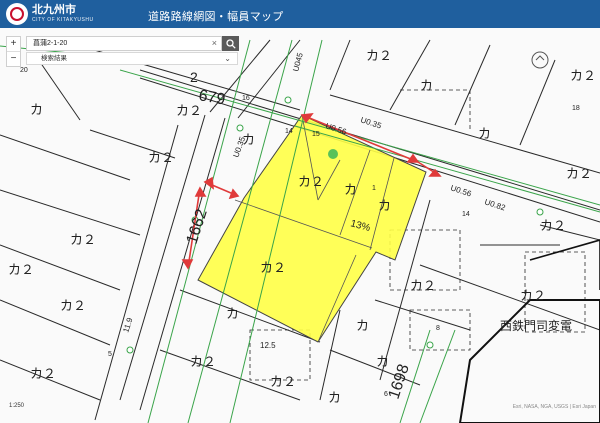  I want to click on plan-label: U0.35, so click(371, 122).